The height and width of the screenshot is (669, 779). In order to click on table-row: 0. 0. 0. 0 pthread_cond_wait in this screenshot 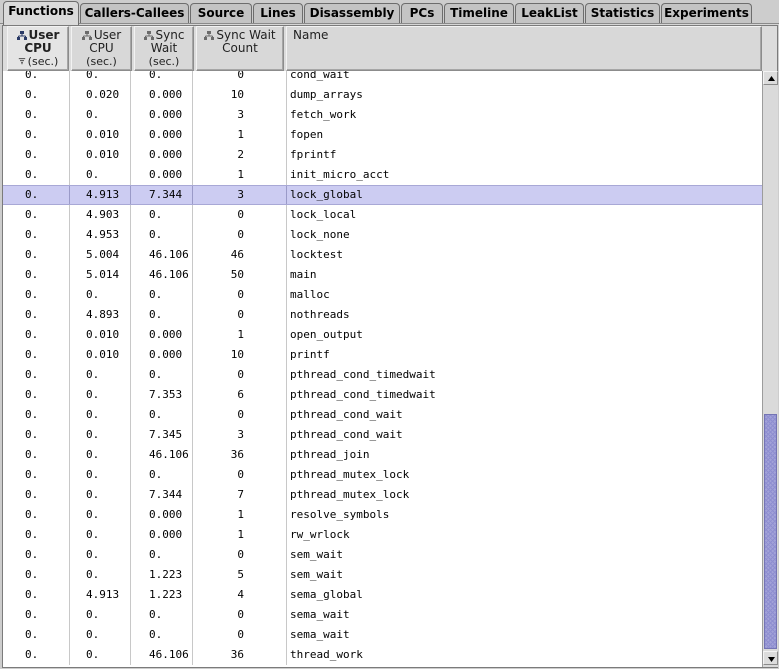, I will do `click(382, 415)`.